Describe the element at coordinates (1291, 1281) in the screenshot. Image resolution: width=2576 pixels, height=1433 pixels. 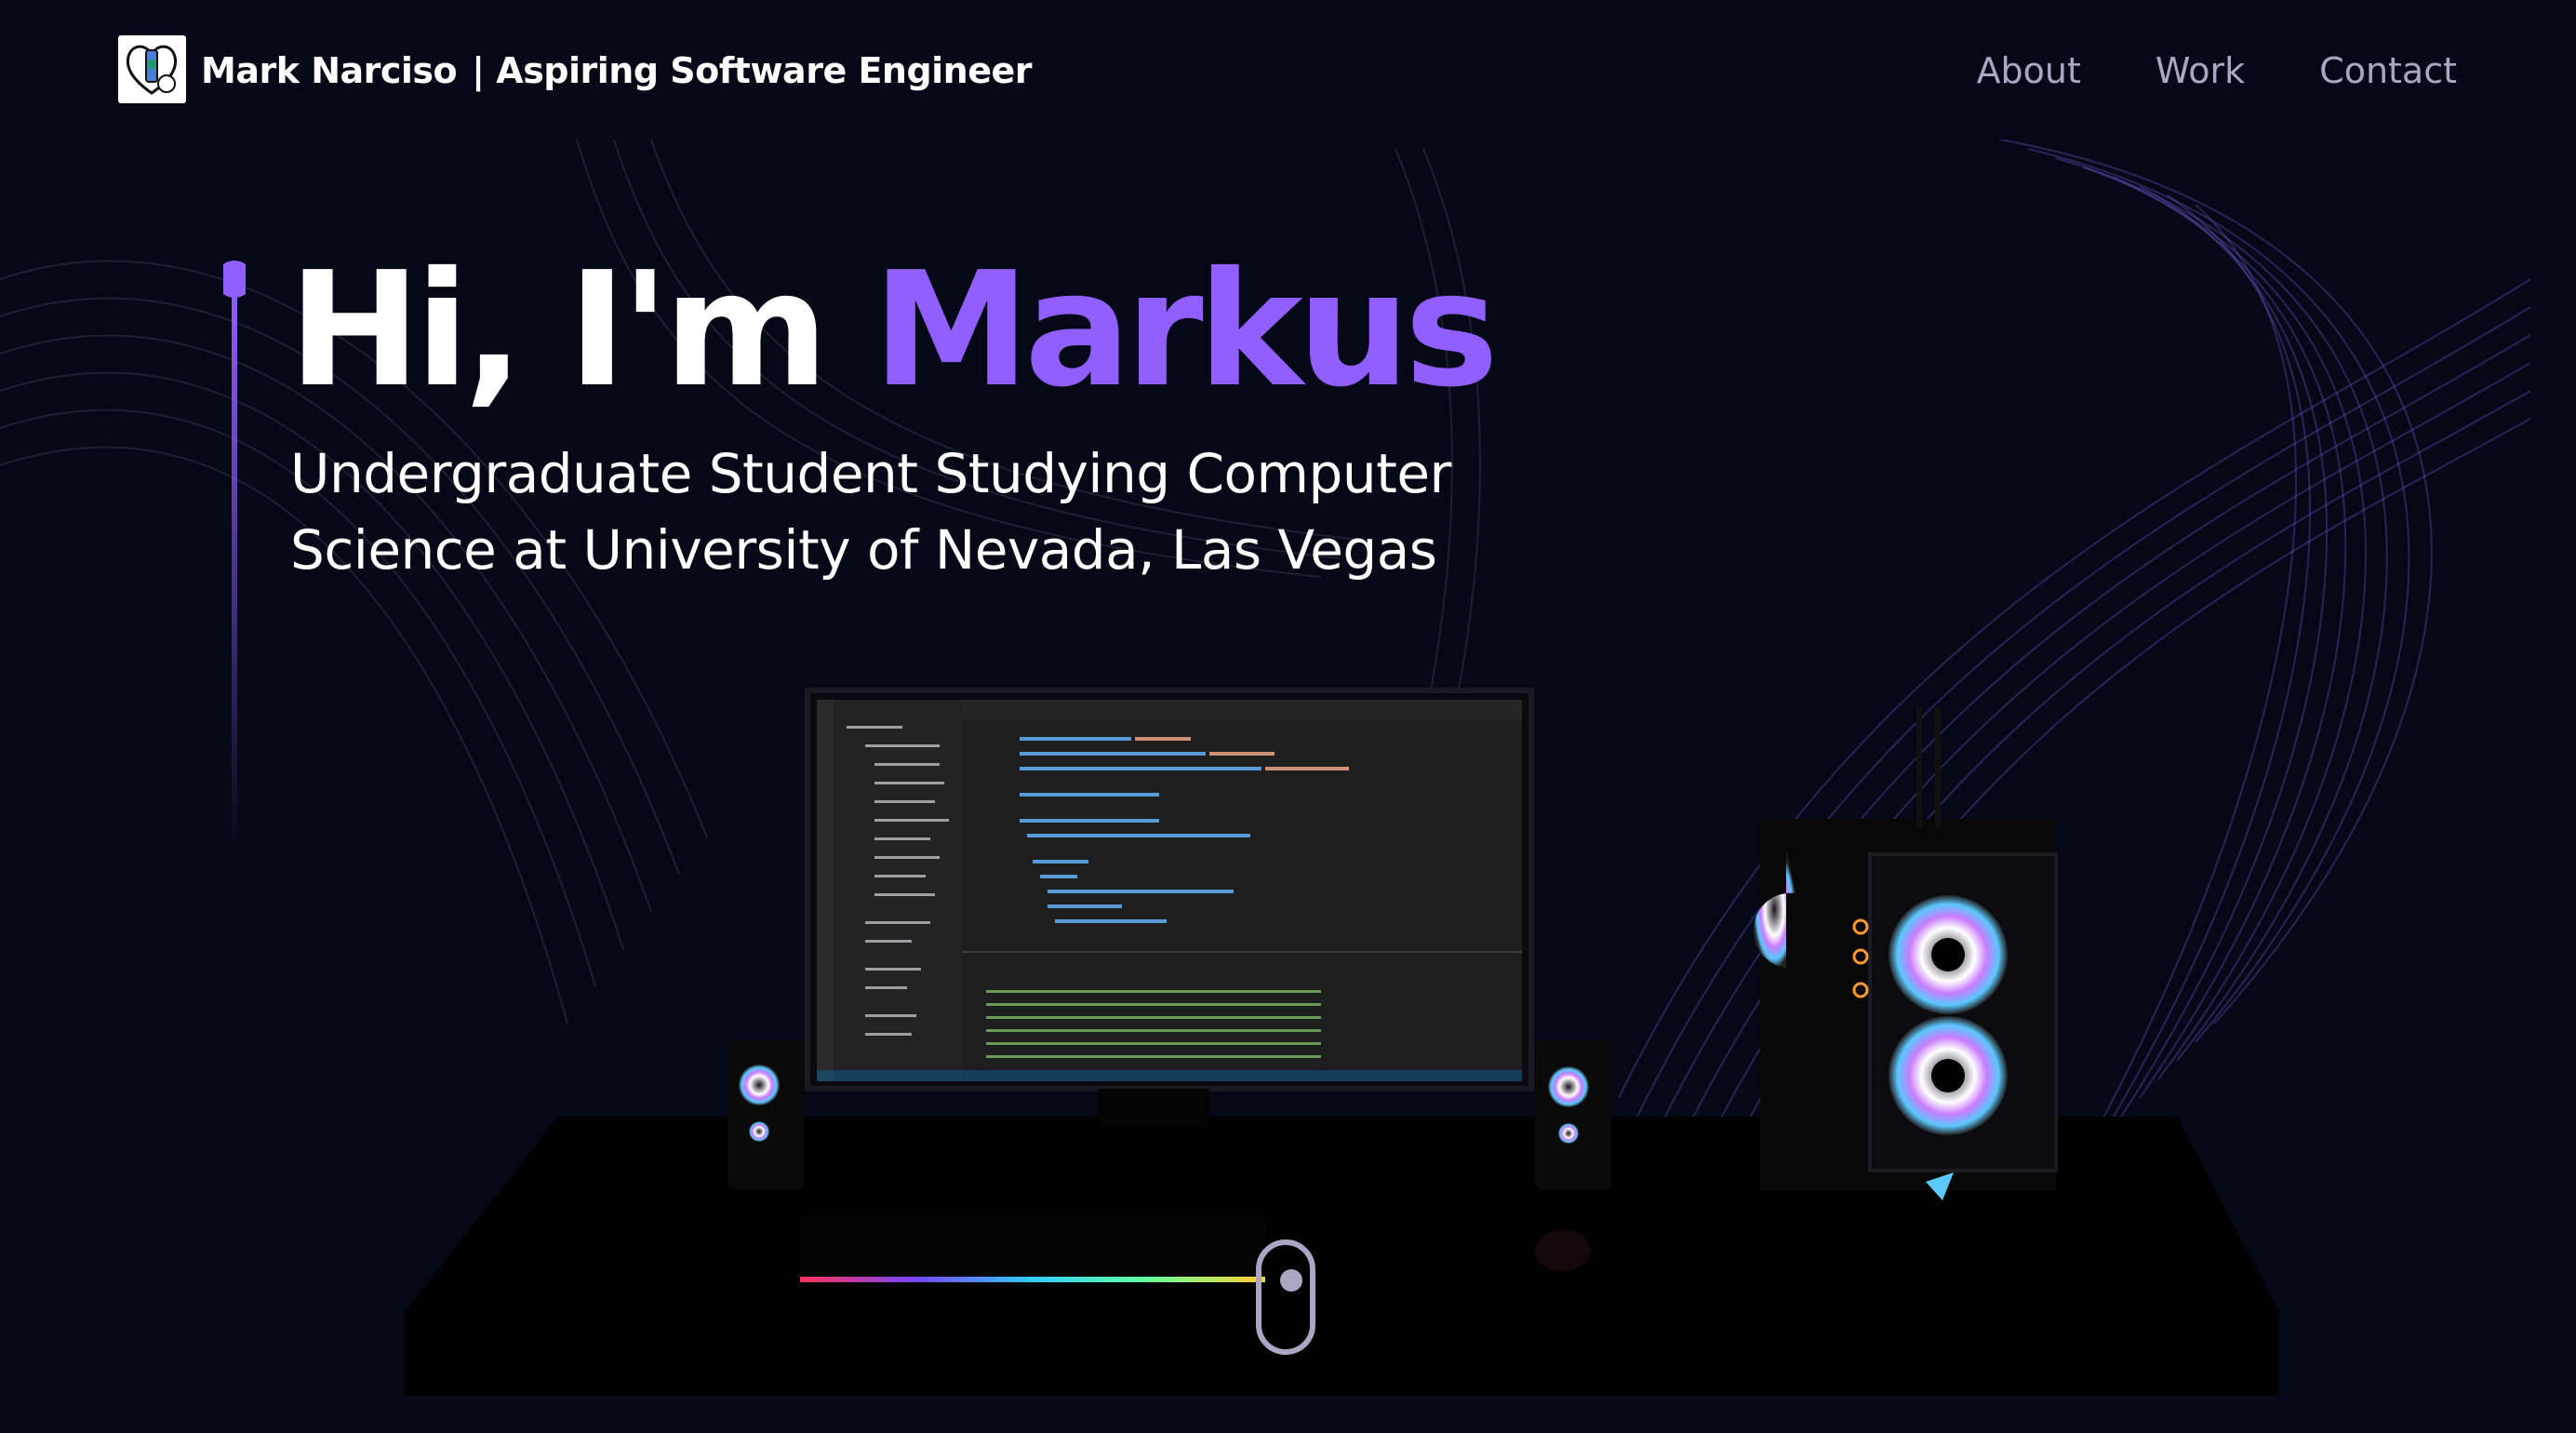
I see `scroll-indicator-dot` at that location.